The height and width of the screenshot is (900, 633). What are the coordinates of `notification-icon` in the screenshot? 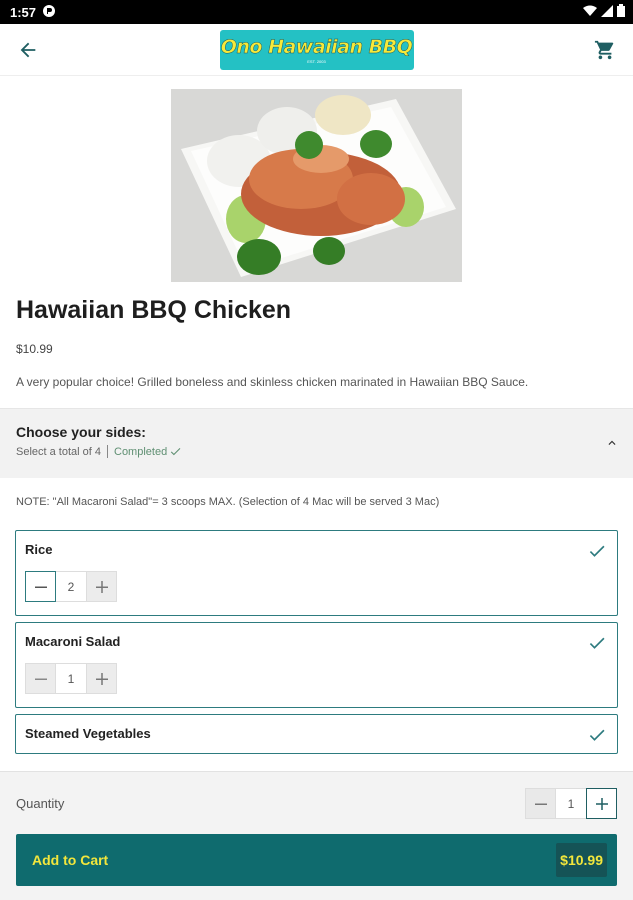 It's located at (49, 12).